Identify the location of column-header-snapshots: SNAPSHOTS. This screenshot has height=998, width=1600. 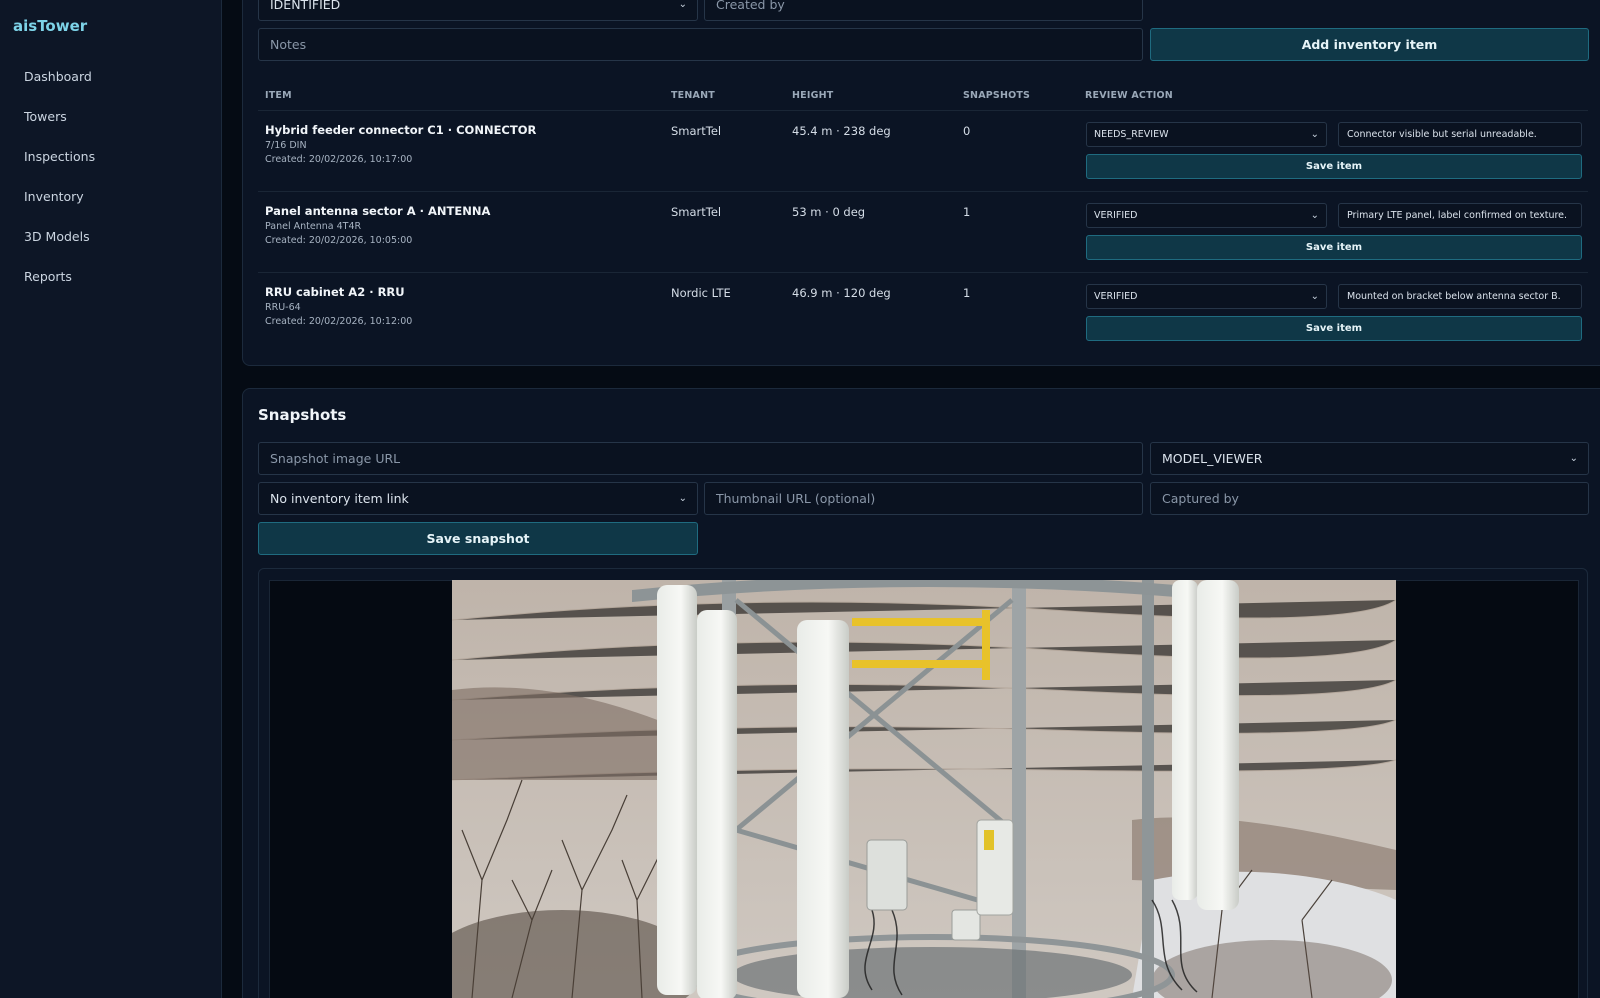
(997, 95).